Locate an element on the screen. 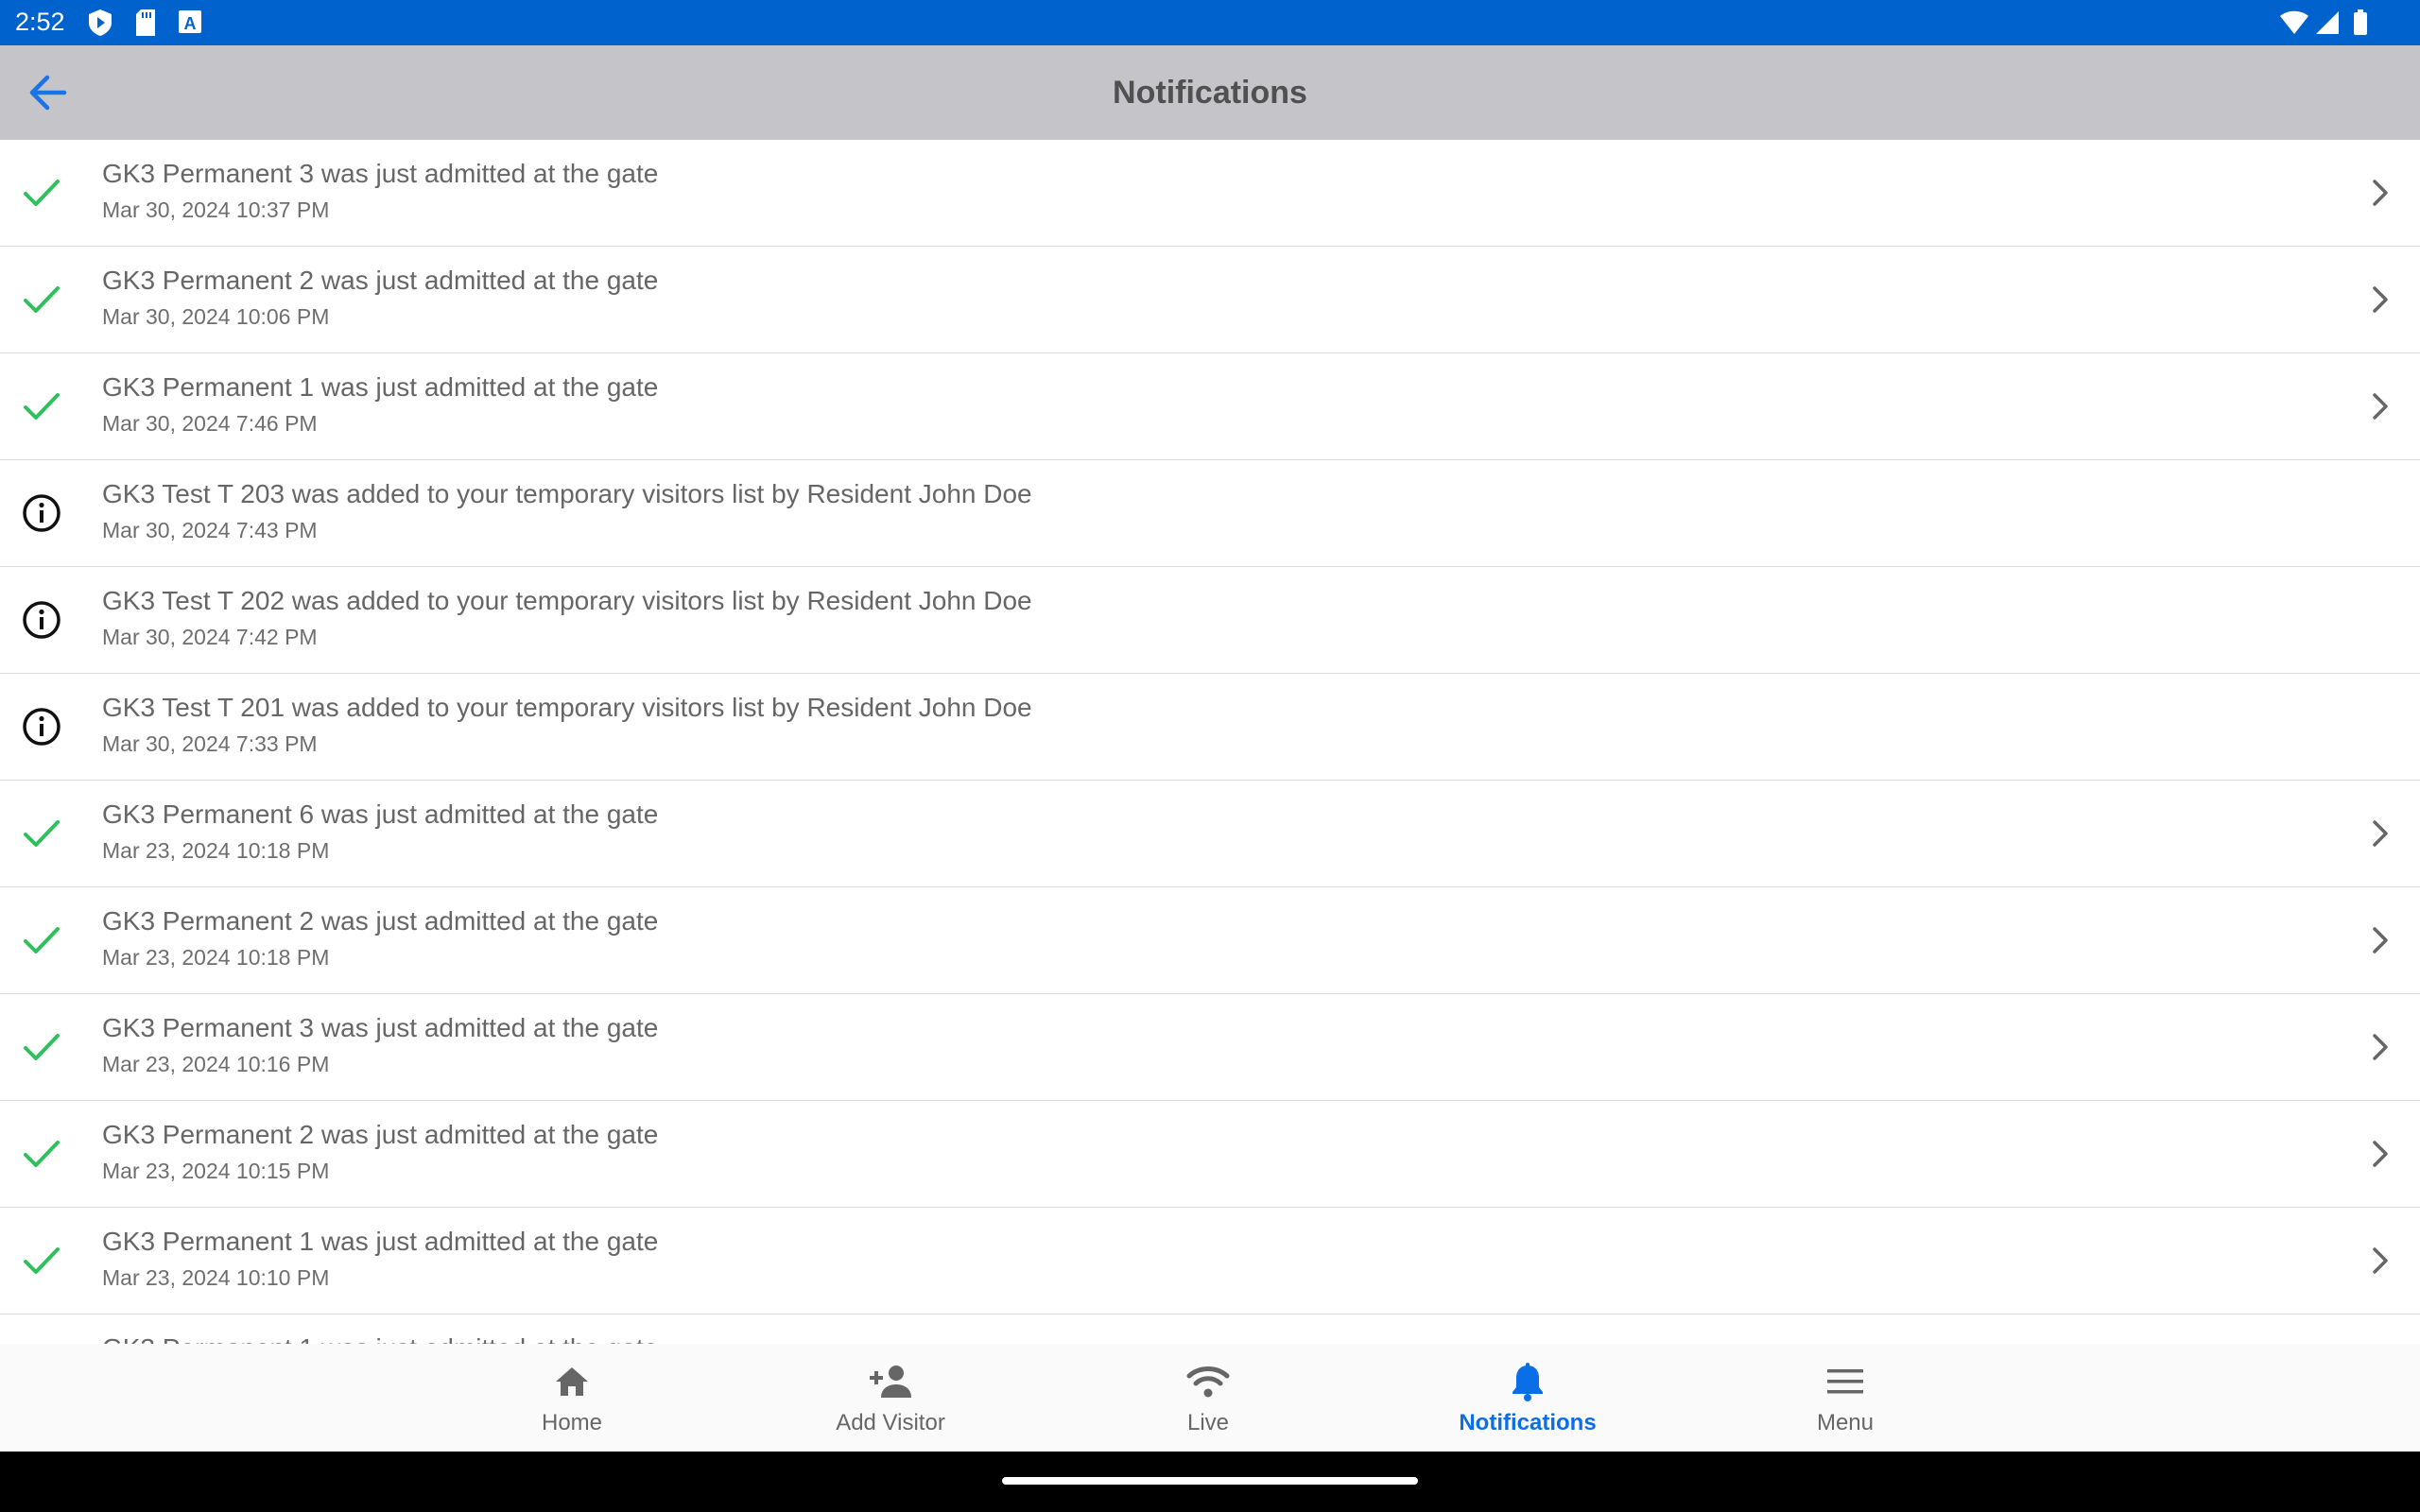 The height and width of the screenshot is (1512, 2420). status-bar: 2:52 A is located at coordinates (1210, 22).